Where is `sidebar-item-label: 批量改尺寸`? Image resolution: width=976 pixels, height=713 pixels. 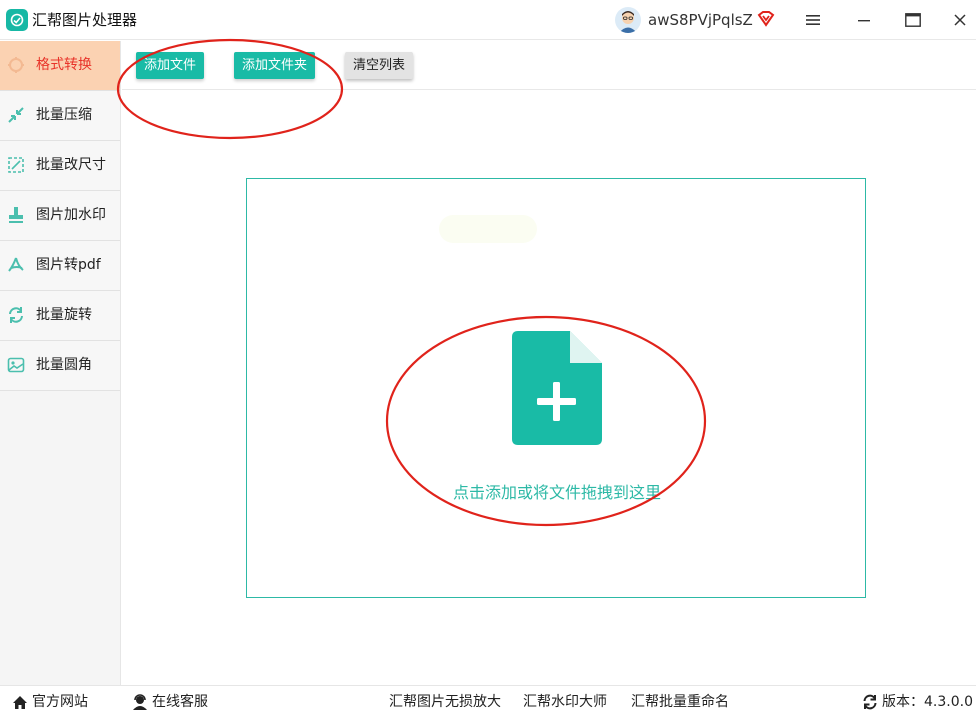
sidebar-item-label: 批量改尺寸 is located at coordinates (71, 165).